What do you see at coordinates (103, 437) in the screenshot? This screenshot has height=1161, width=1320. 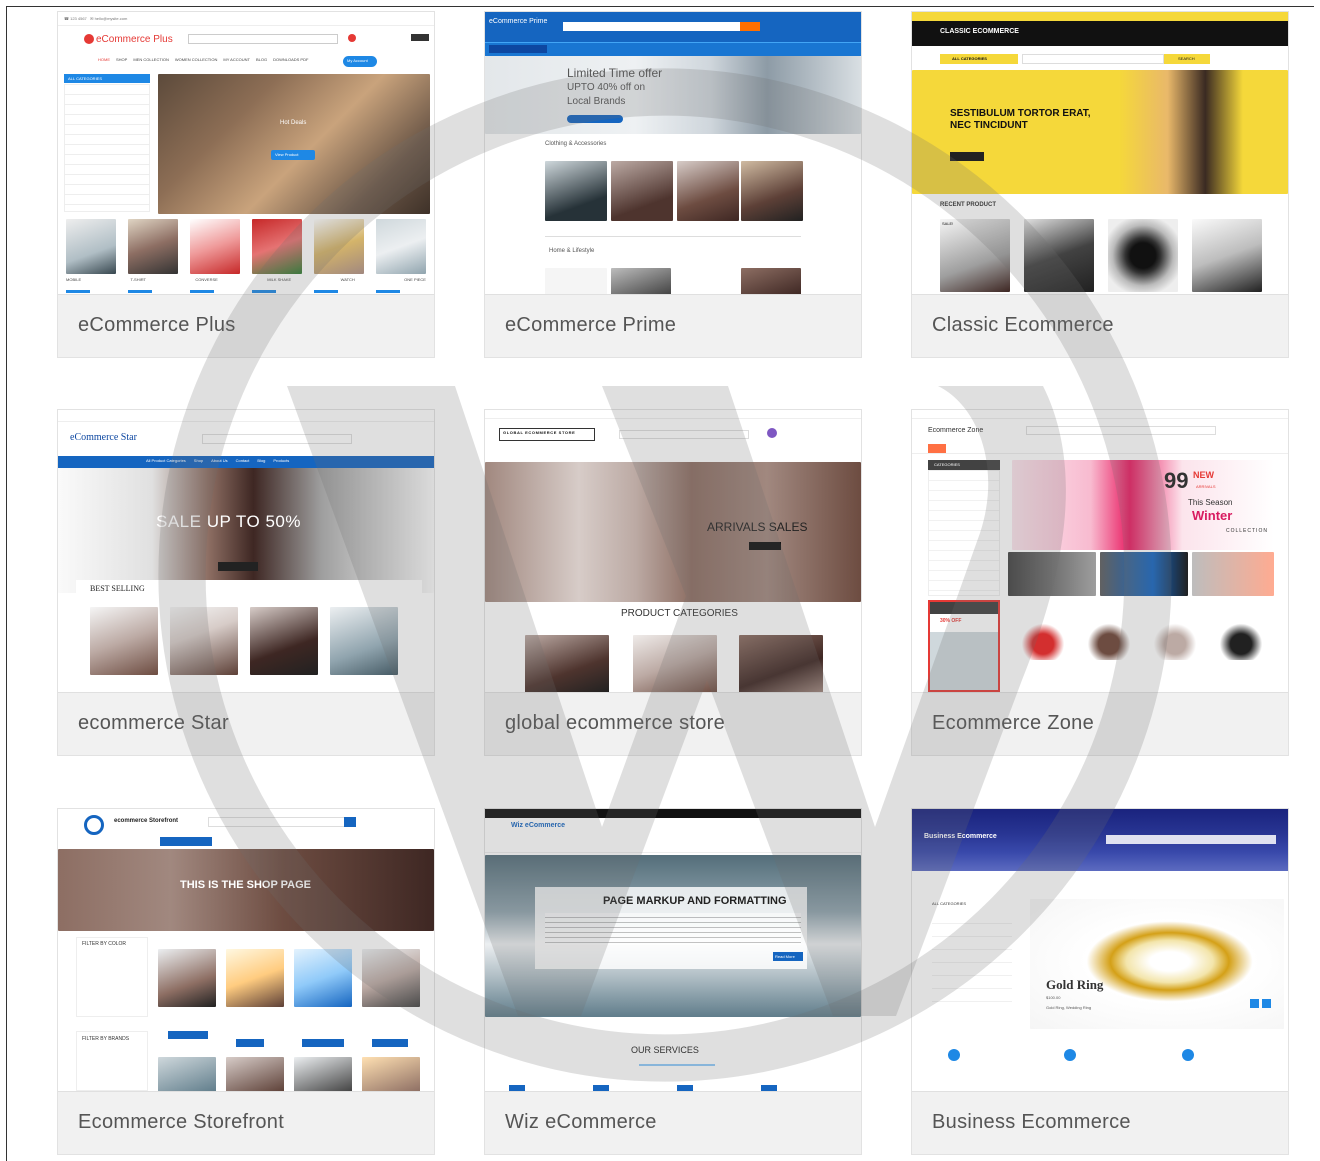 I see `brand: eCommerce Star` at bounding box center [103, 437].